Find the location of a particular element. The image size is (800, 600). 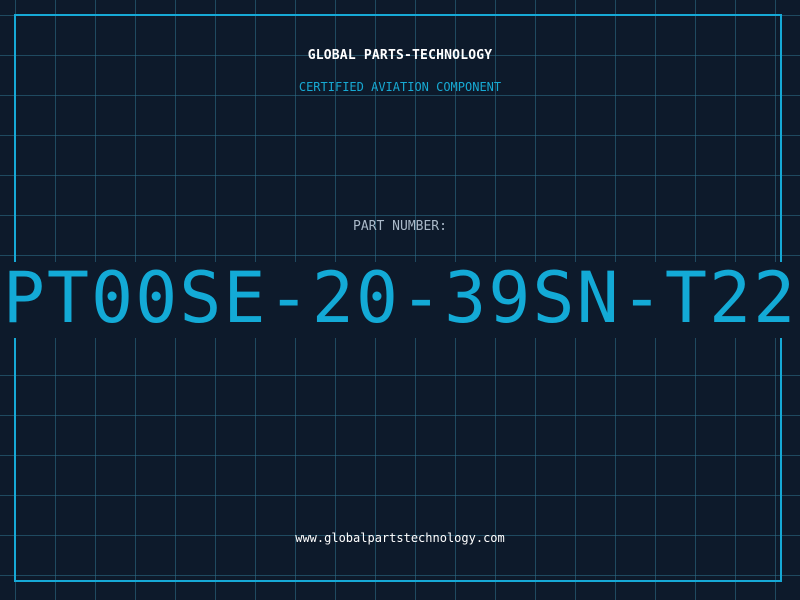

certification-subtitle: CERTIFIED AVIATION COMPONENT is located at coordinates (400, 87).